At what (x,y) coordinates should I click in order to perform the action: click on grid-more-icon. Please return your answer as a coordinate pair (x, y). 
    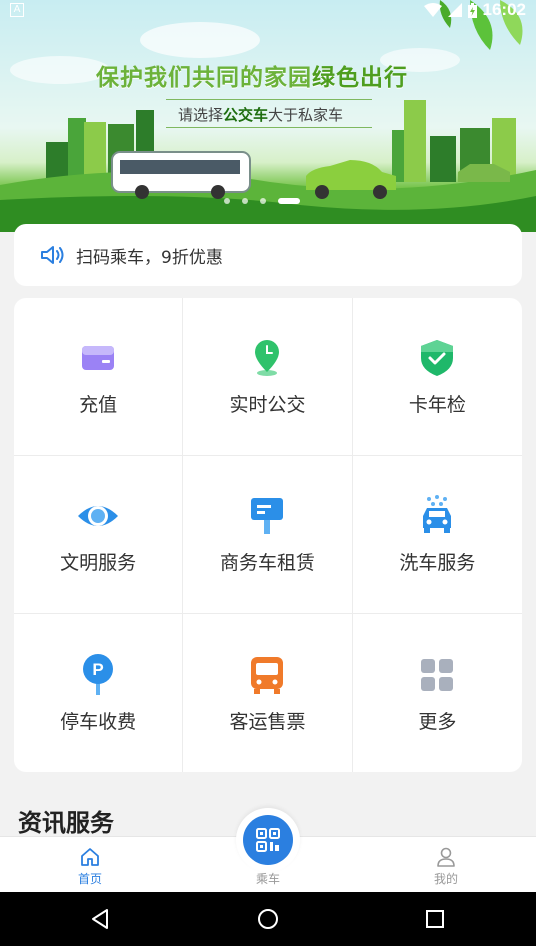
    Looking at the image, I should click on (437, 674).